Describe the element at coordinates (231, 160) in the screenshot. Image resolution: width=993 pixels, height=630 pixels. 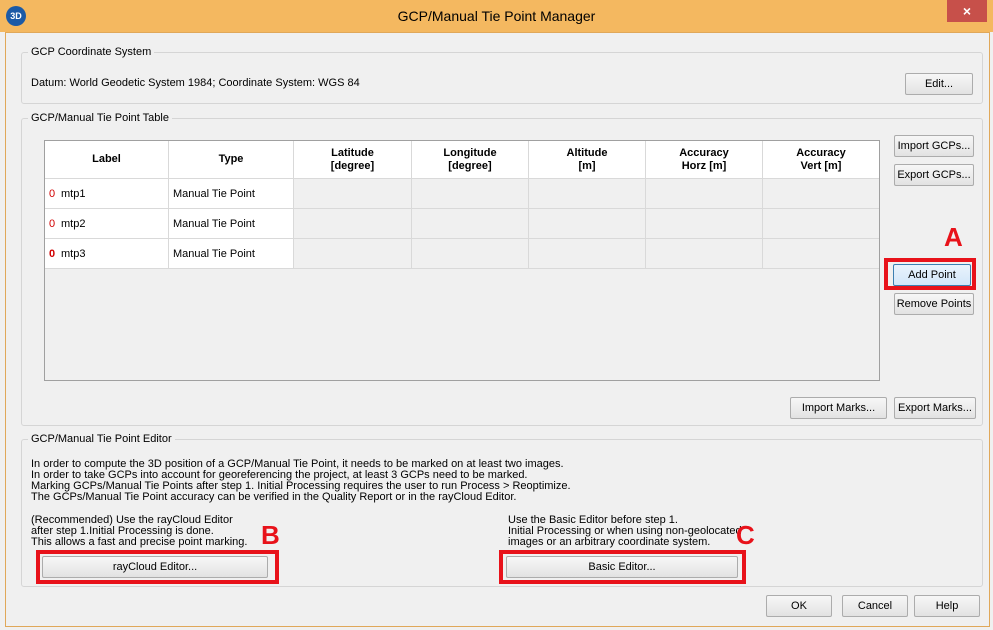
I see `column-header-type: Type` at that location.